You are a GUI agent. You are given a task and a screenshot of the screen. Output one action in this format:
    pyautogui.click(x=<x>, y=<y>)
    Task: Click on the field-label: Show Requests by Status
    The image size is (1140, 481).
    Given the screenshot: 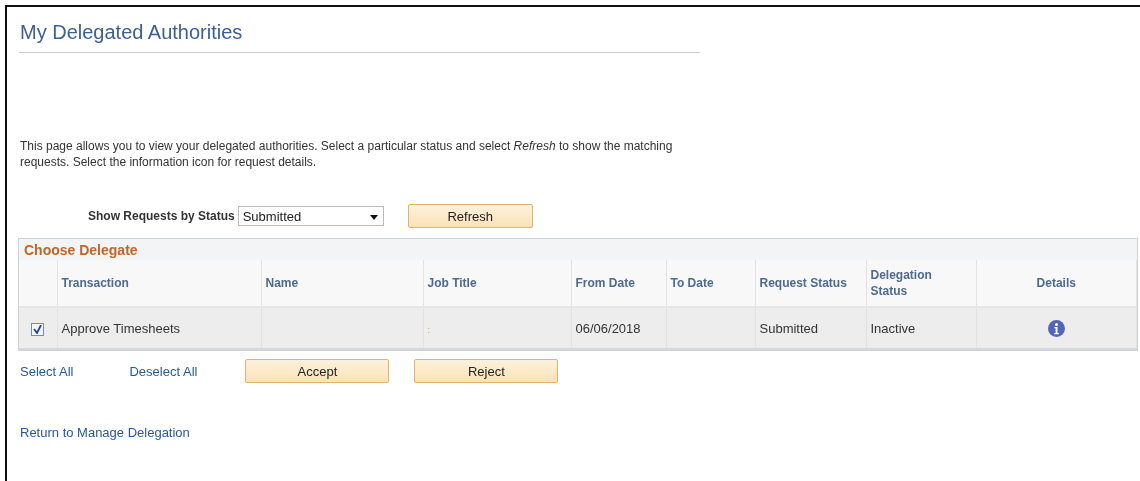 What is the action you would take?
    pyautogui.click(x=161, y=216)
    